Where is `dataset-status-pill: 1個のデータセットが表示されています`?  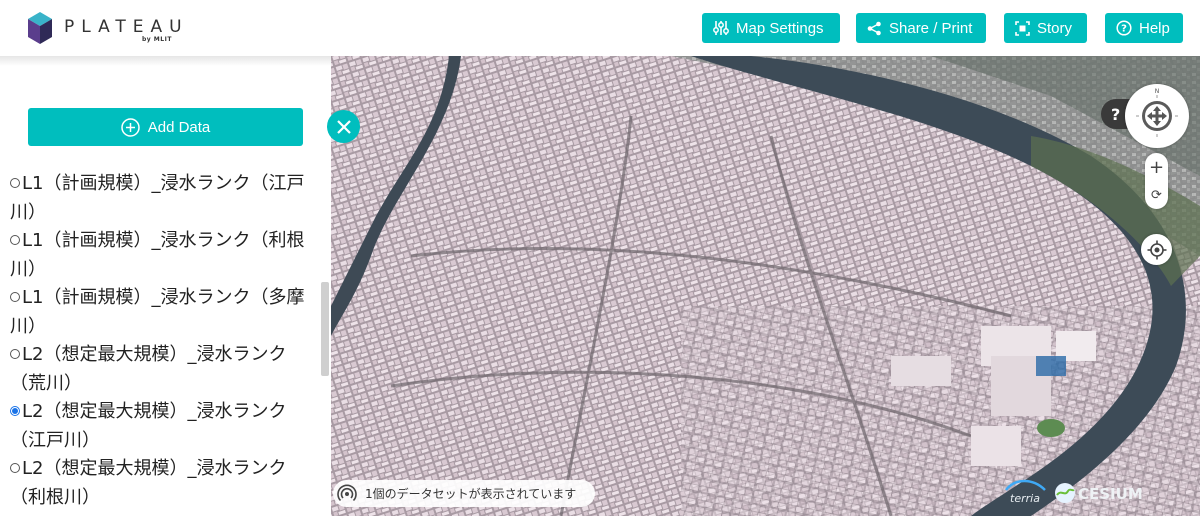
dataset-status-pill: 1個のデータセットが表示されています is located at coordinates (464, 493).